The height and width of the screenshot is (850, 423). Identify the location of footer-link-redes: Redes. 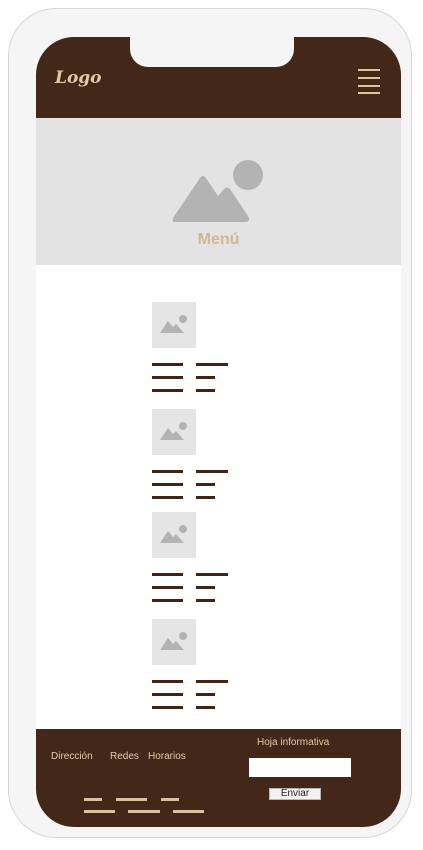
(124, 756).